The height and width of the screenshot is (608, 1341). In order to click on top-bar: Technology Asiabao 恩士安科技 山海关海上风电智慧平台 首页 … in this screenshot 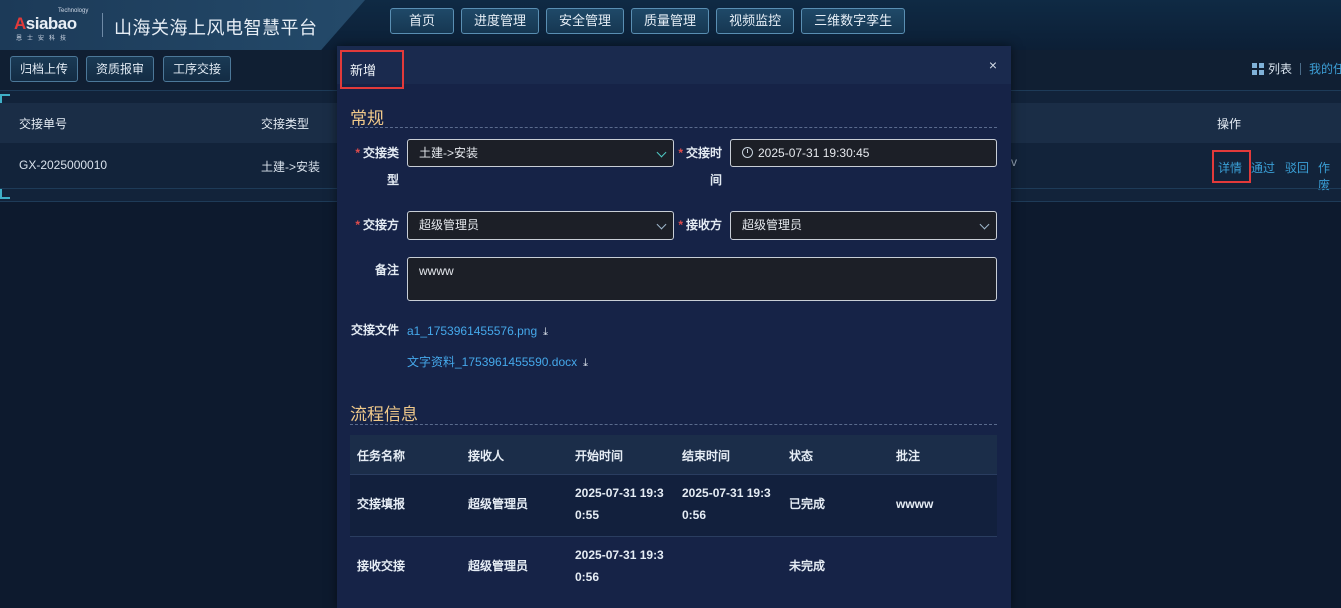, I will do `click(670, 25)`.